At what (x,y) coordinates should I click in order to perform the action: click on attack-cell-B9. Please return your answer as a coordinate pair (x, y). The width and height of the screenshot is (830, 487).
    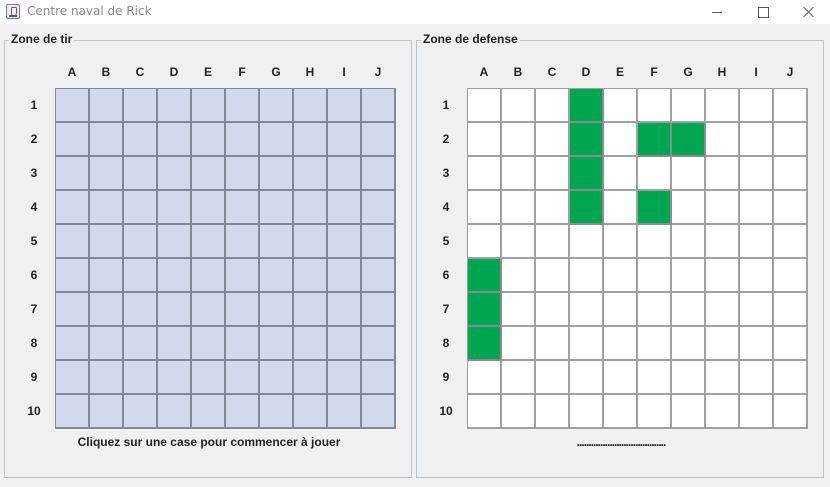
    Looking at the image, I should click on (107, 378).